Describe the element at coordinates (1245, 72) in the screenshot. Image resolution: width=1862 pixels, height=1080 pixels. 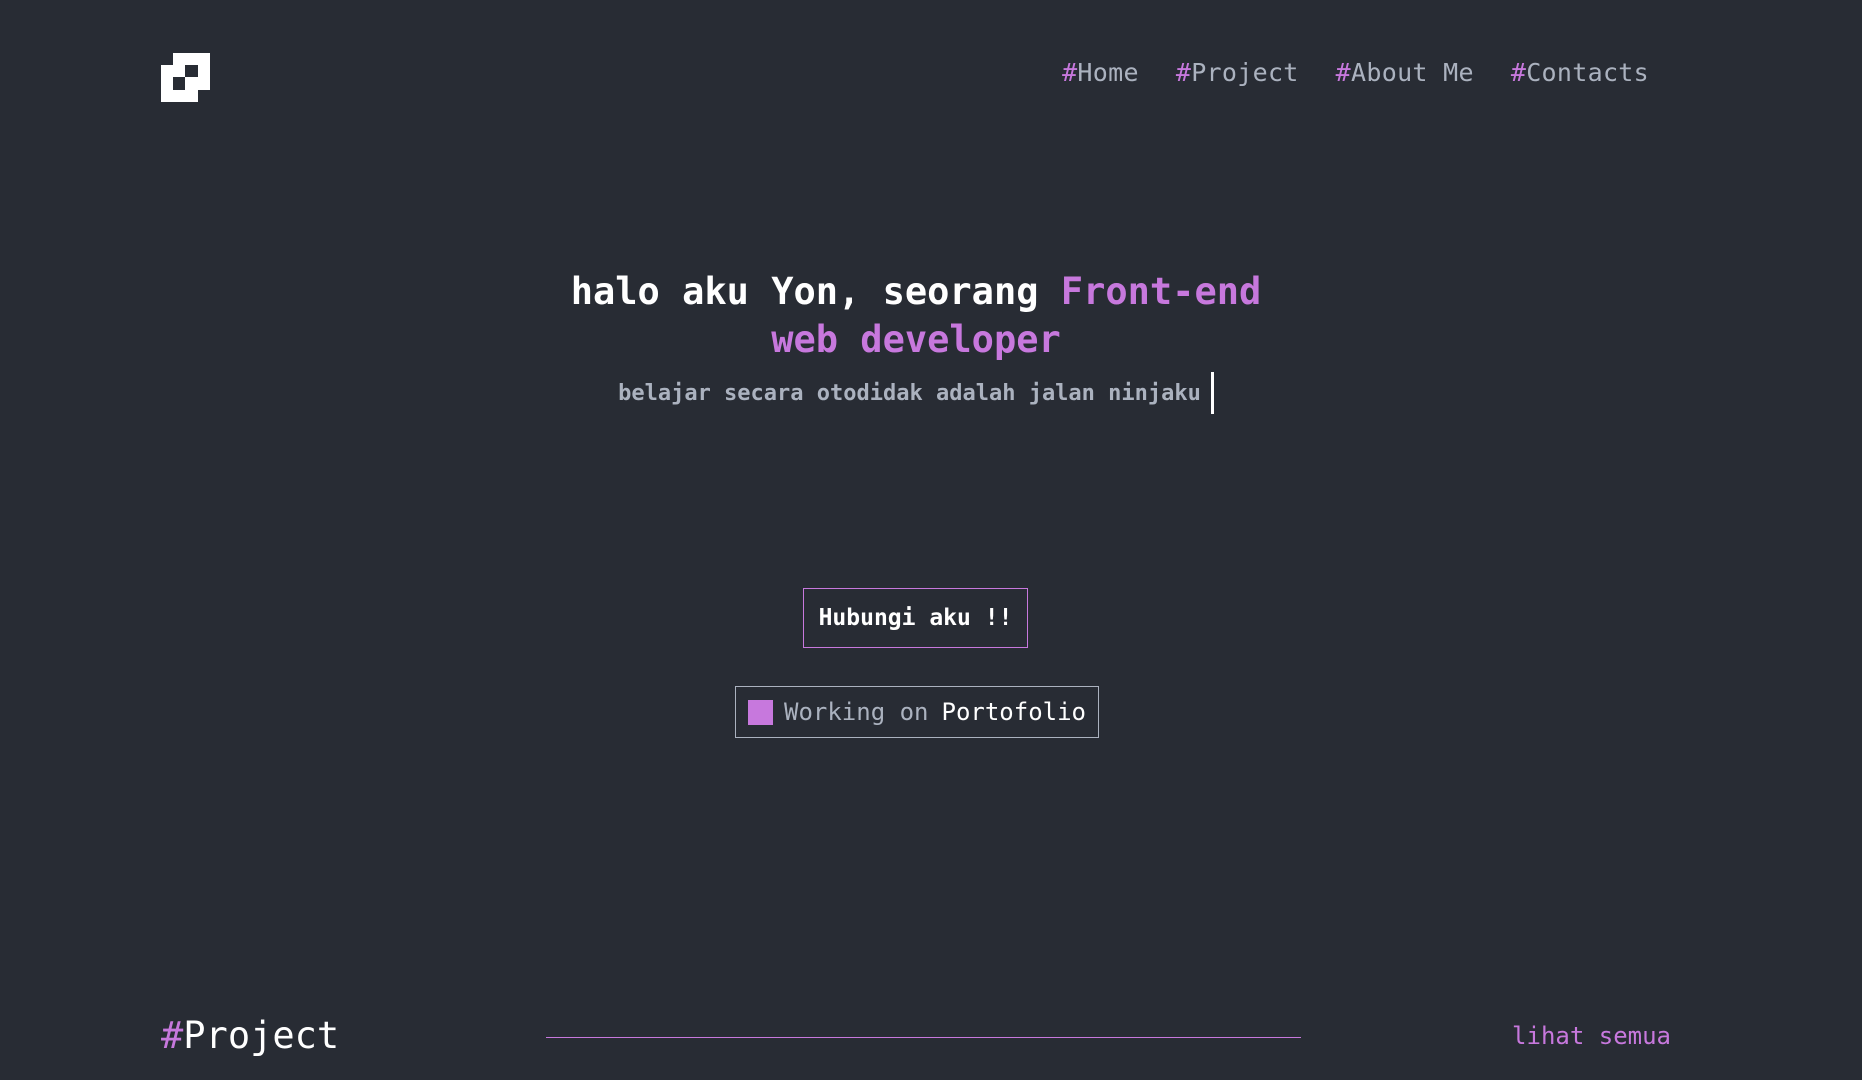
I see `nav-project-label: Project` at that location.